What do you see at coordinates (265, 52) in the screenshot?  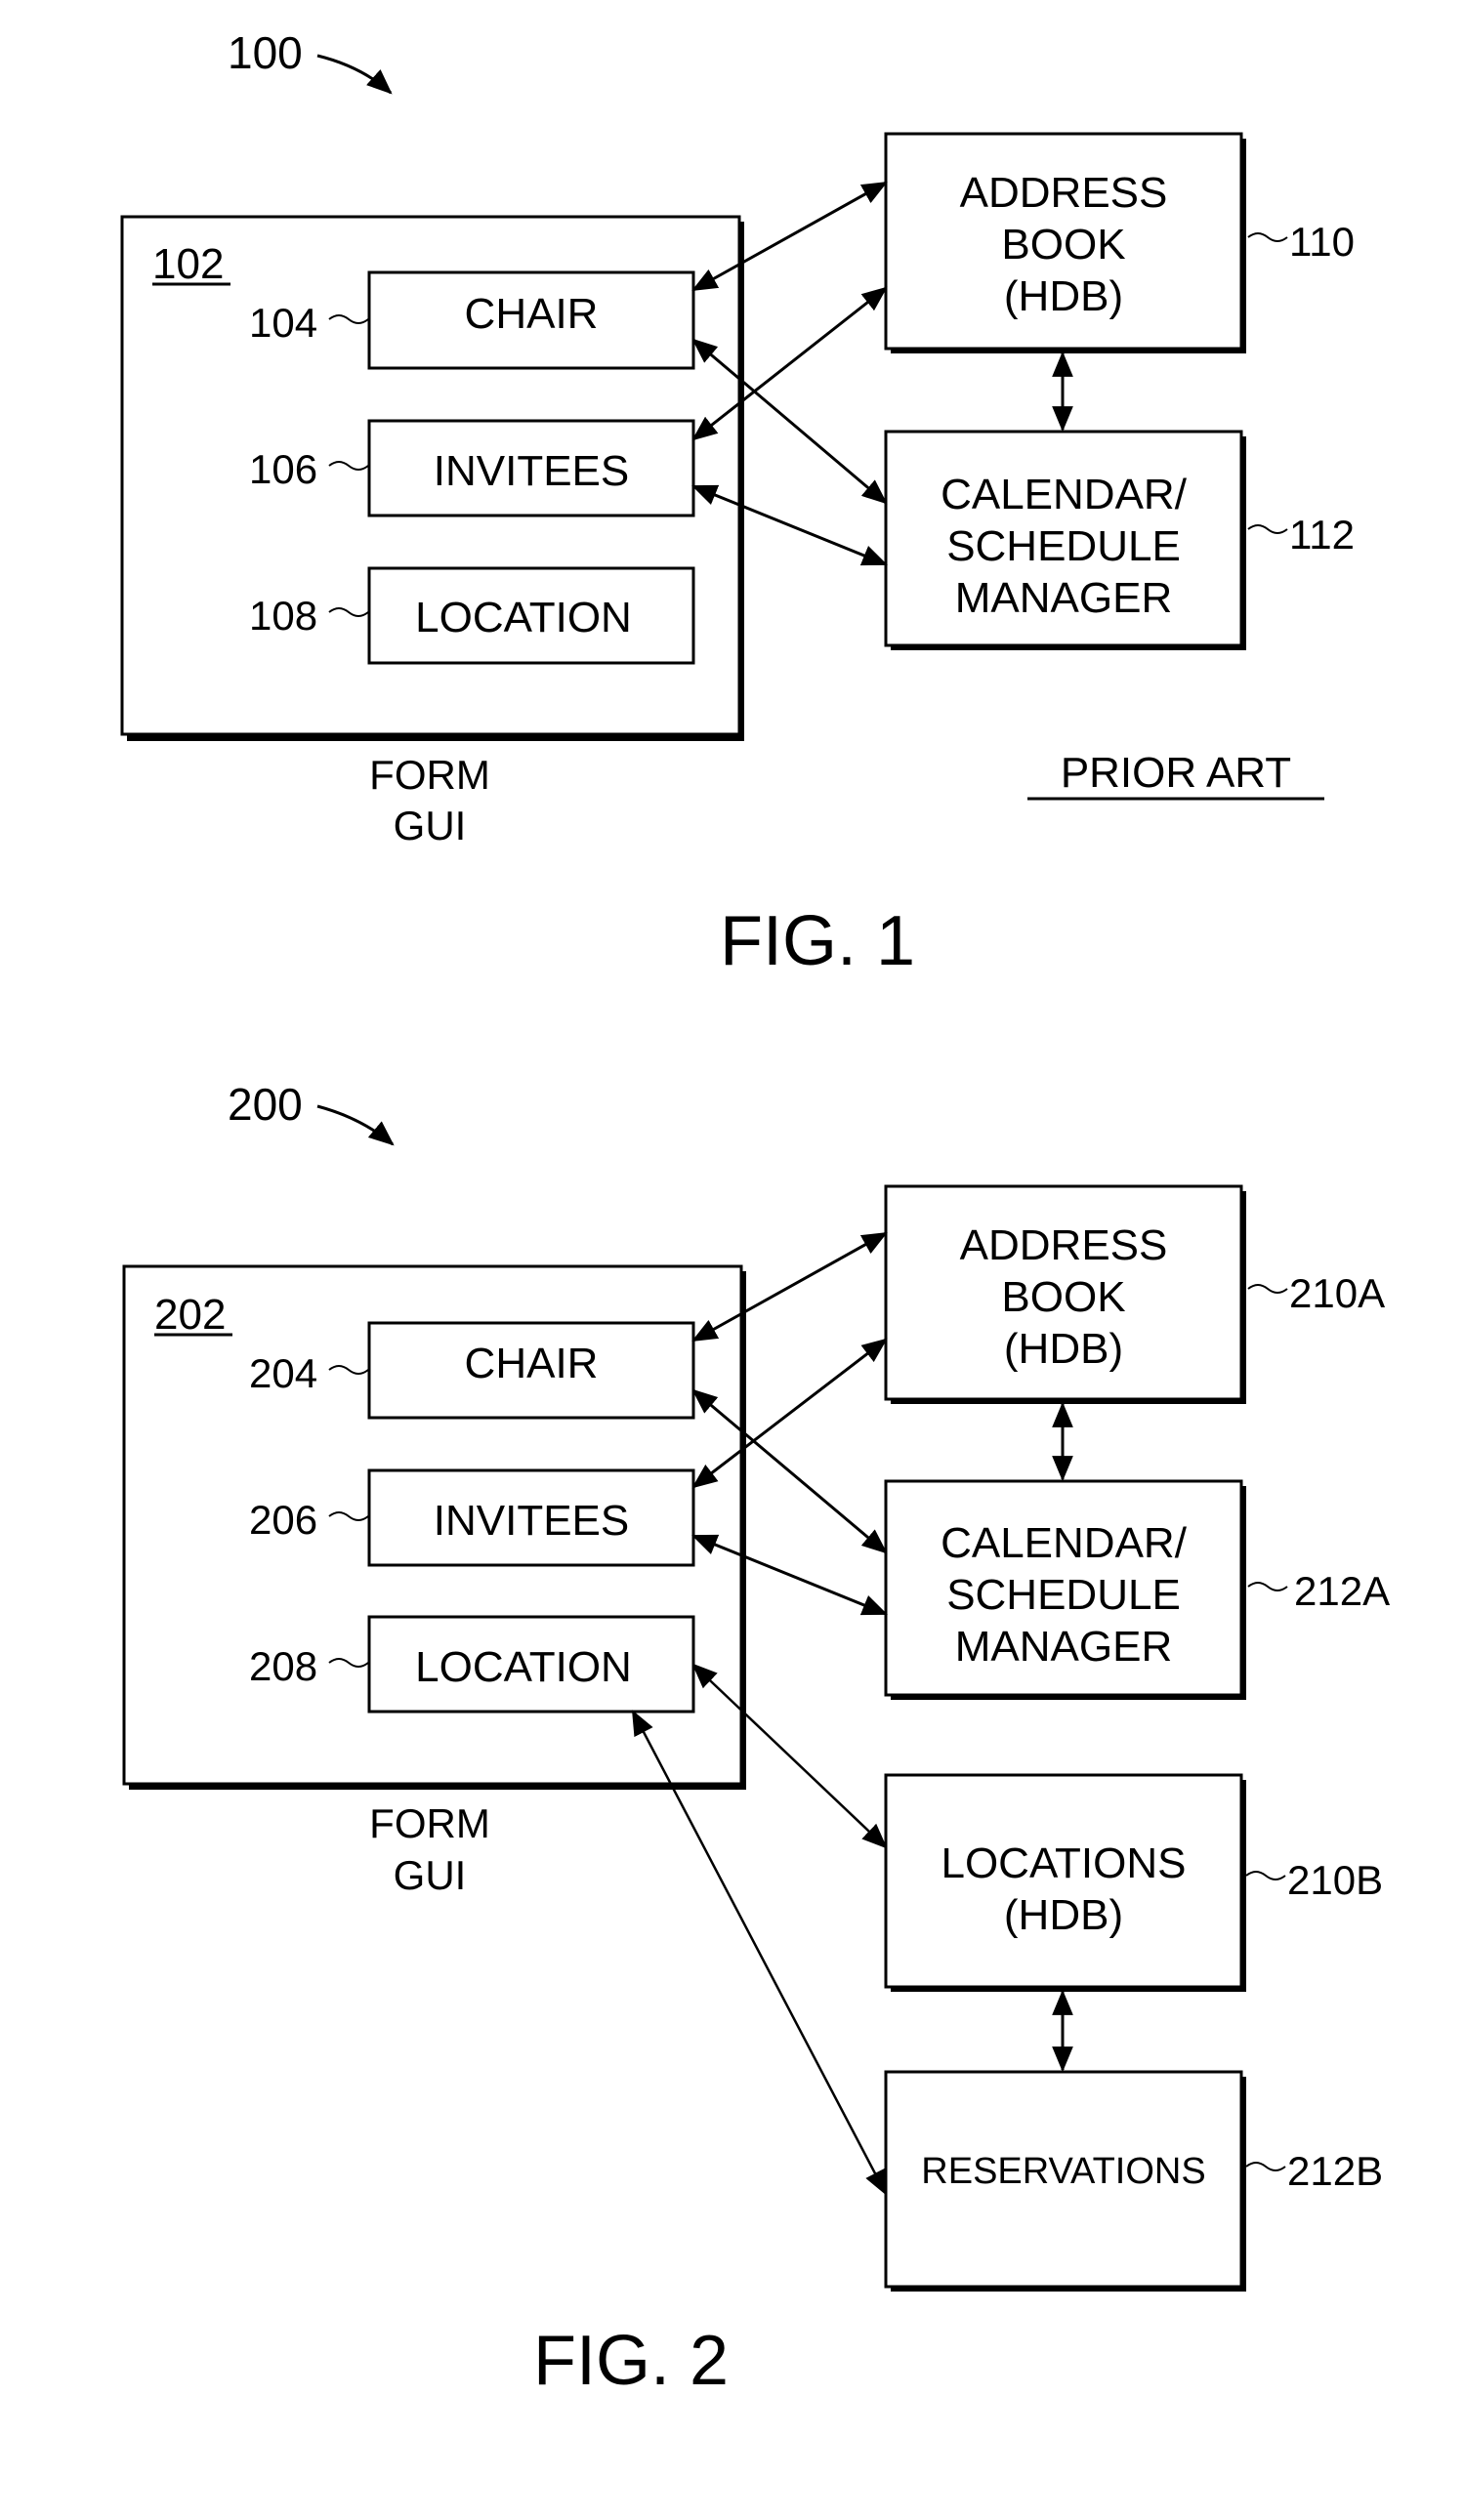 I see `figure-ref-label: 100` at bounding box center [265, 52].